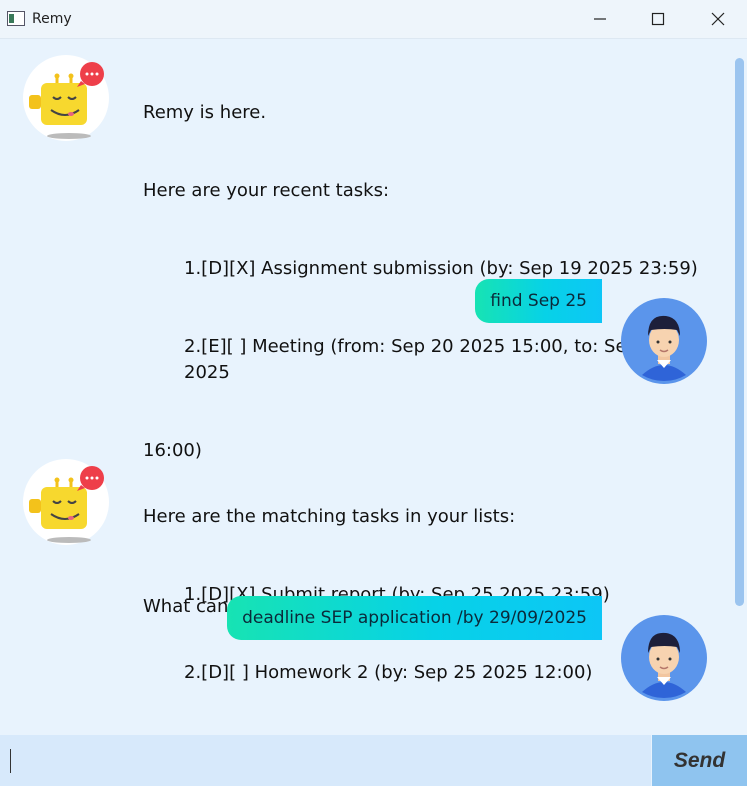 The width and height of the screenshot is (747, 786). Describe the element at coordinates (373, 19) in the screenshot. I see `title-bar: Remy` at that location.